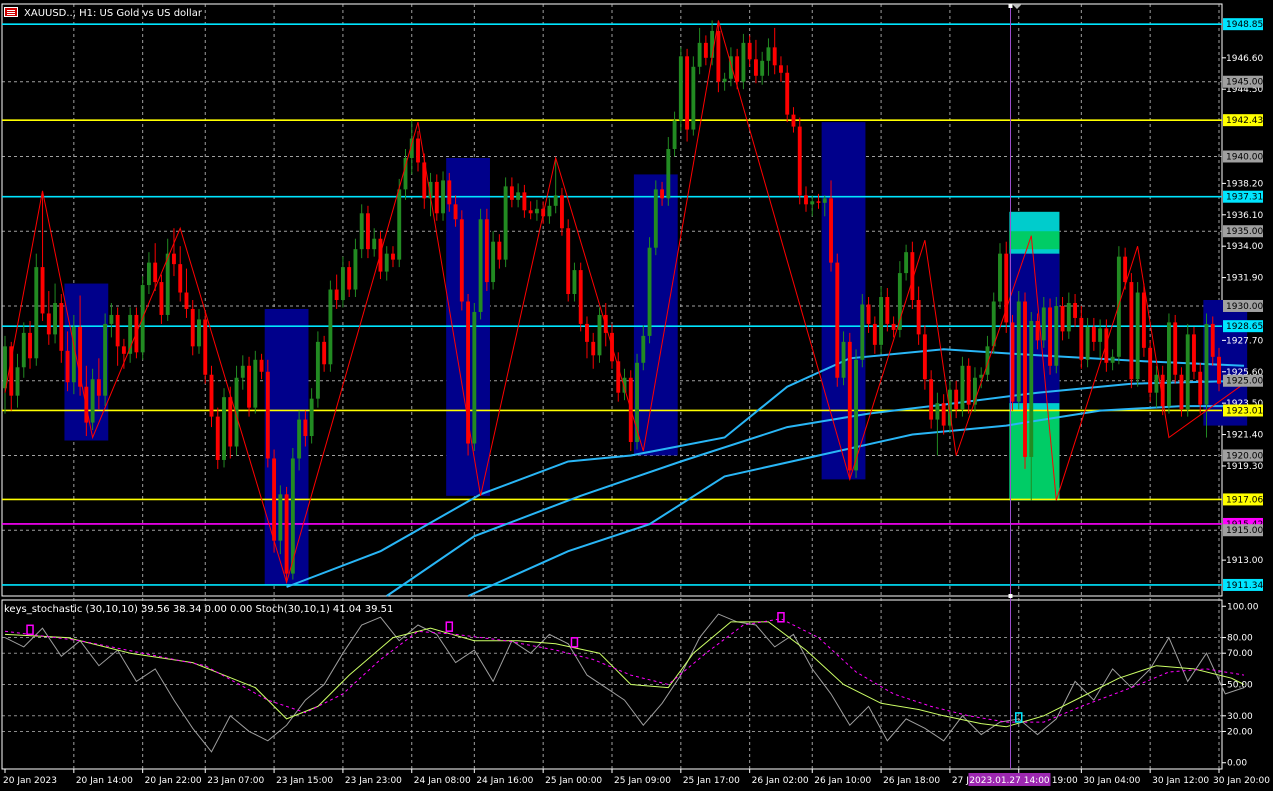  Describe the element at coordinates (1010, 6) in the screenshot. I see `crosshair-top-handle` at that location.